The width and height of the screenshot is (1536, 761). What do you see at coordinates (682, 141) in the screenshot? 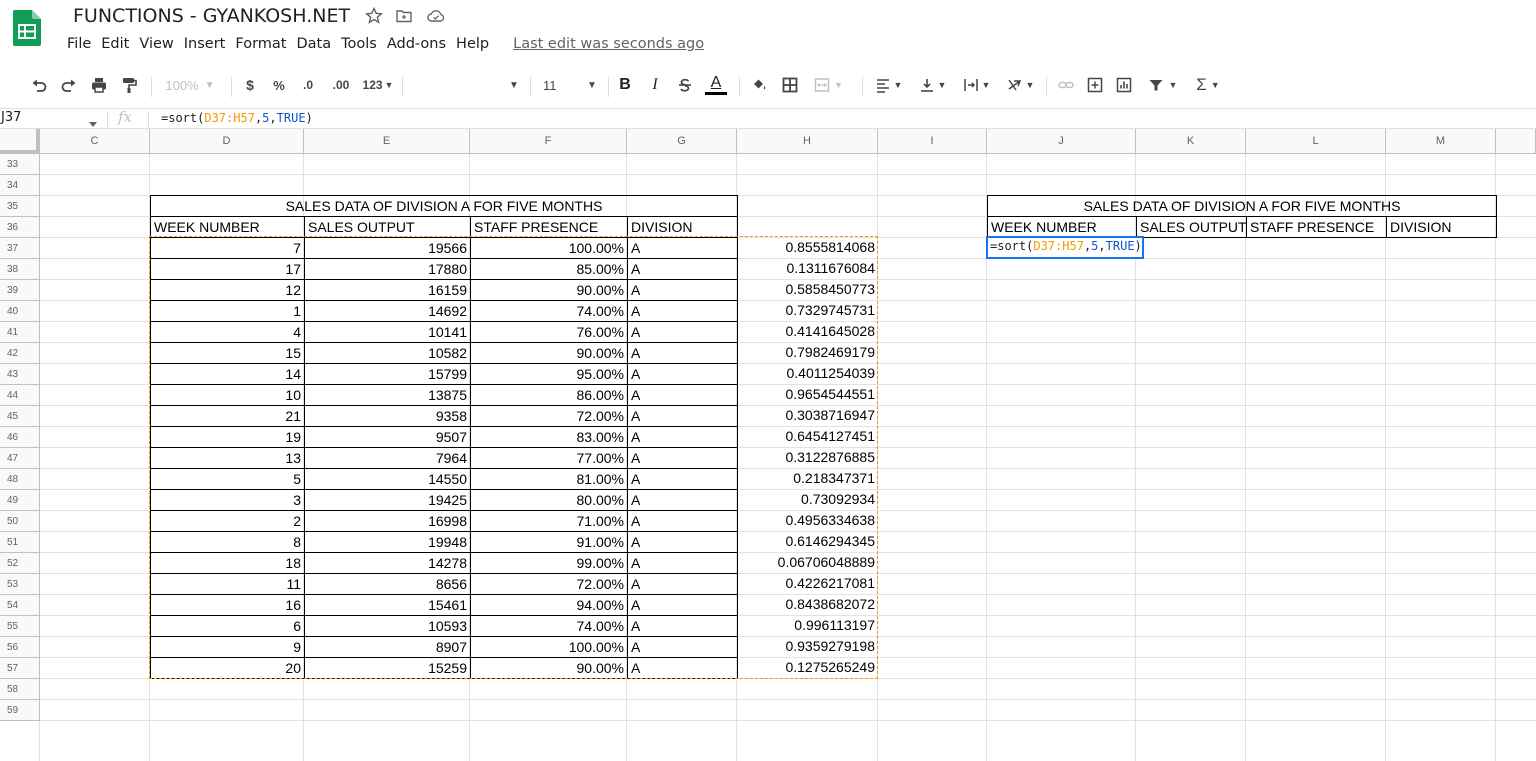
I see `column-header-g: G` at bounding box center [682, 141].